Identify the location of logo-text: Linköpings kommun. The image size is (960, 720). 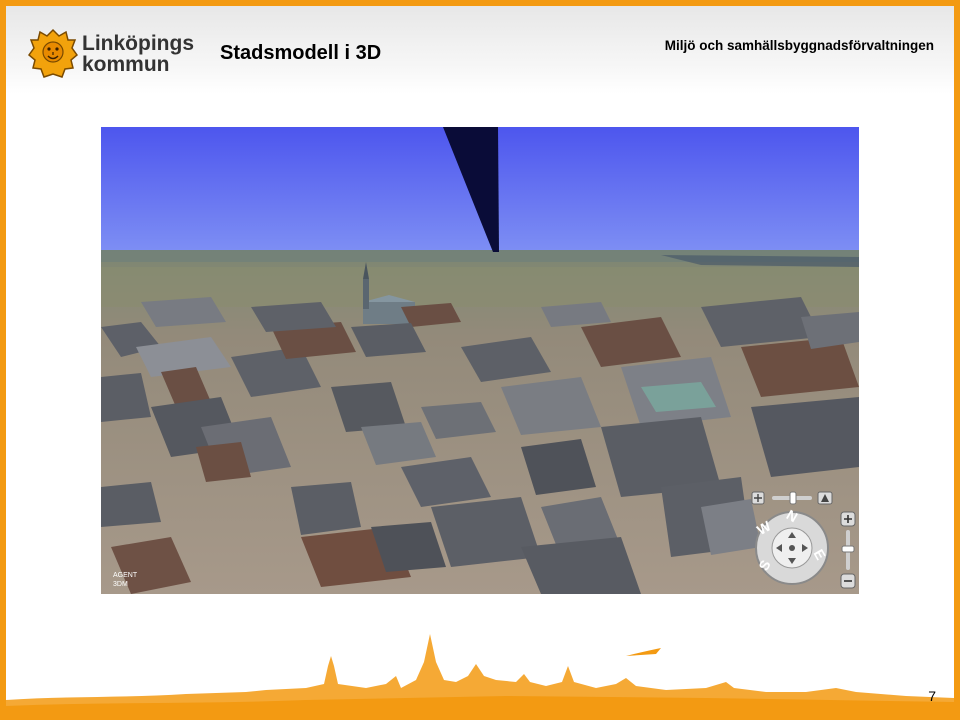
(138, 54).